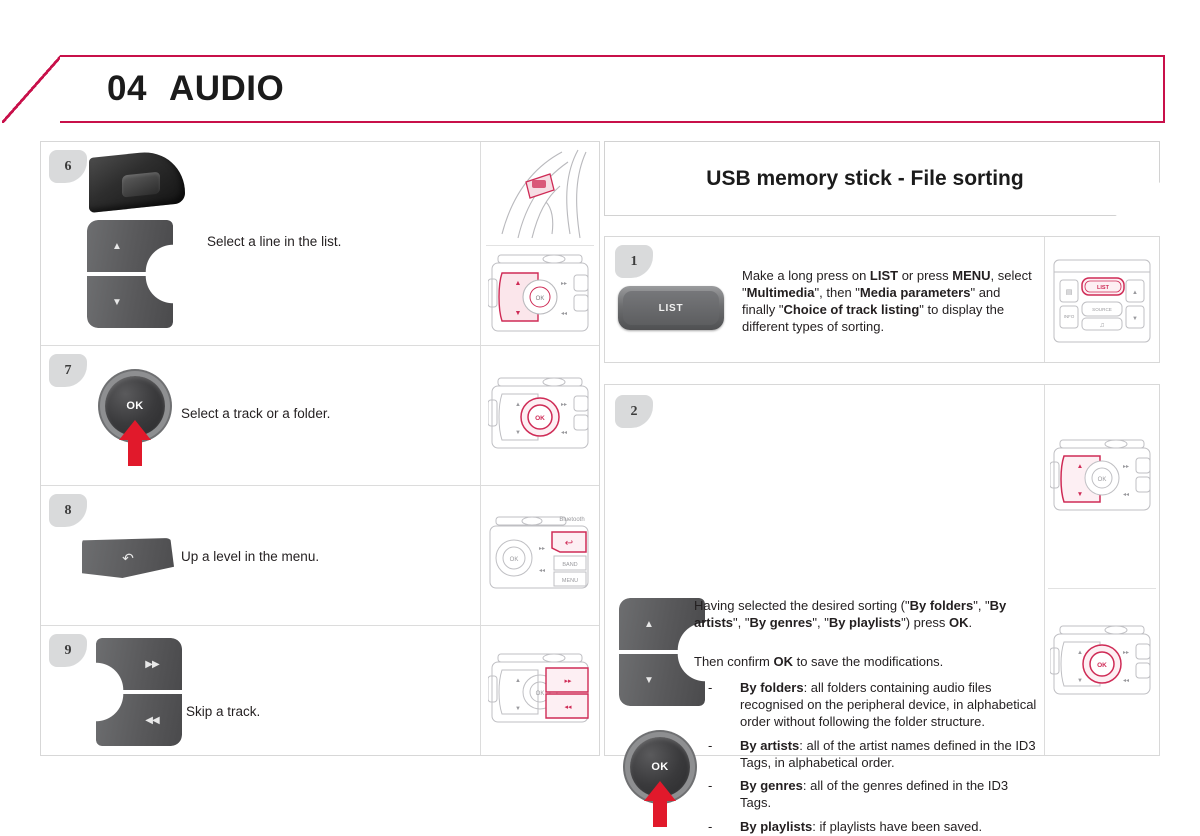 The width and height of the screenshot is (1200, 836). What do you see at coordinates (865, 178) in the screenshot?
I see `section-title: USB memory stick - File sorting` at bounding box center [865, 178].